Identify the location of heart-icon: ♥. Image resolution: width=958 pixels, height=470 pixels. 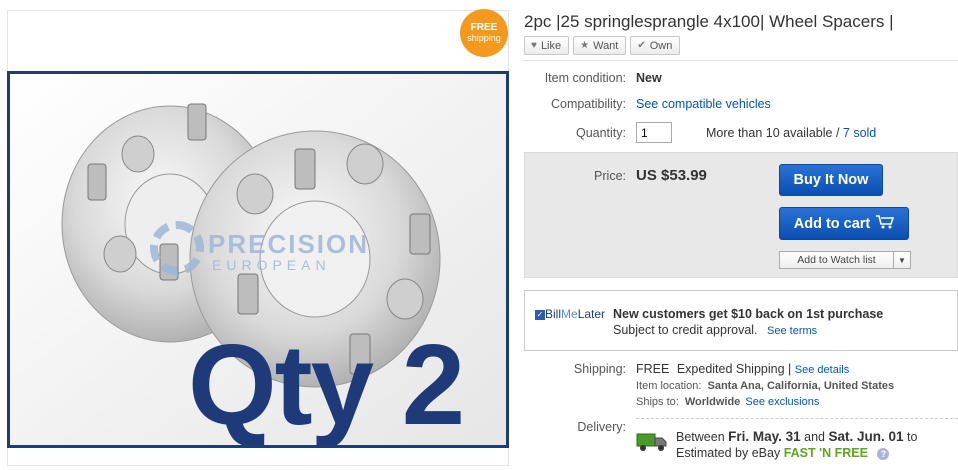
(534, 45).